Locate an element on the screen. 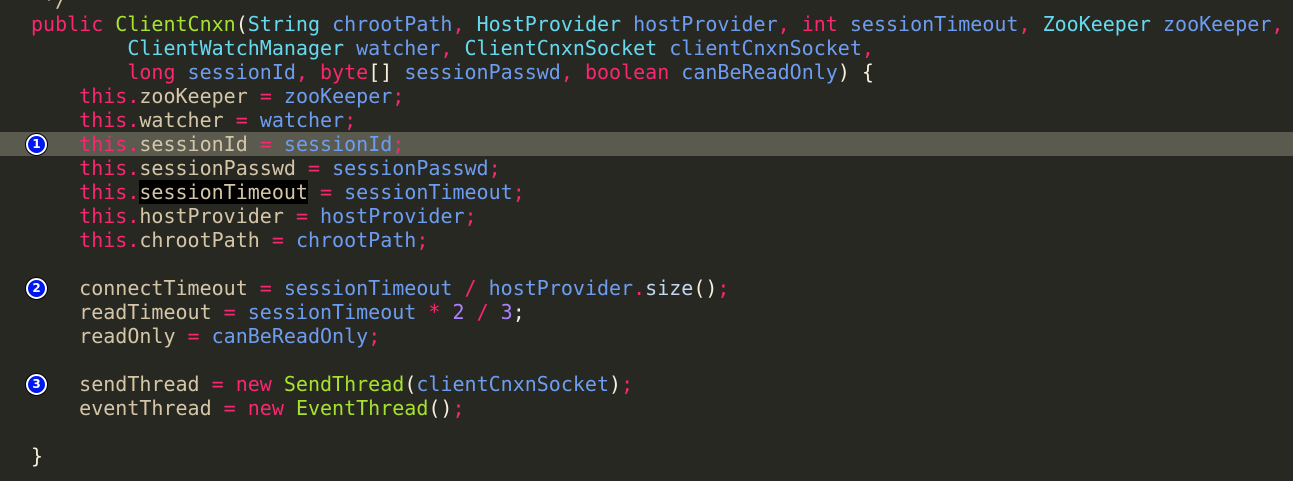 The height and width of the screenshot is (481, 1293). code-token: watcher is located at coordinates (398, 48).